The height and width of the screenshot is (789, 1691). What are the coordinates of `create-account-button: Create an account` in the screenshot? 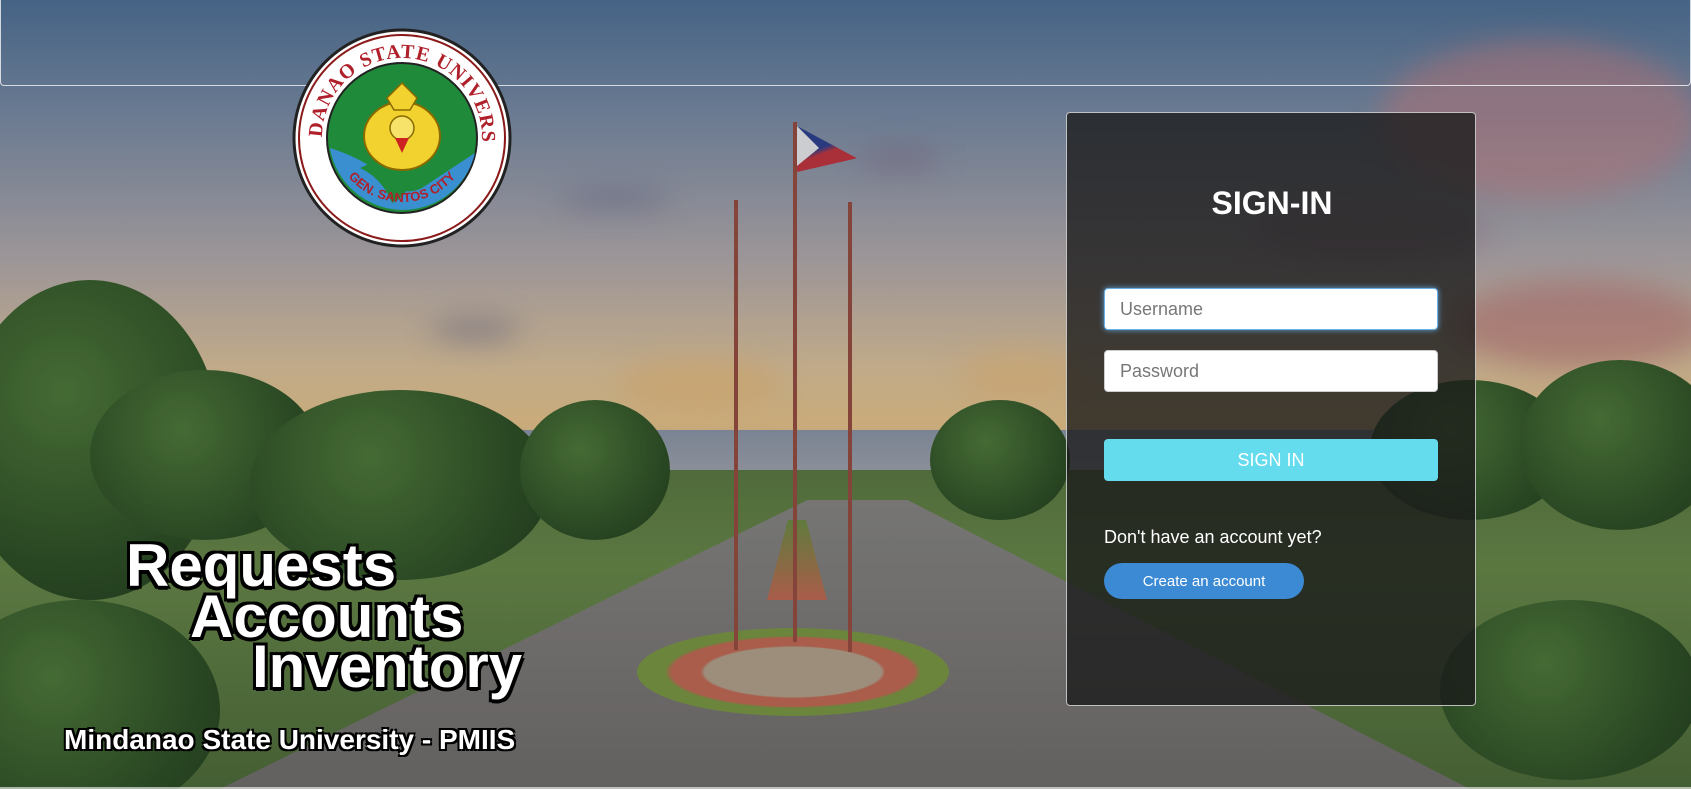 It's located at (1204, 581).